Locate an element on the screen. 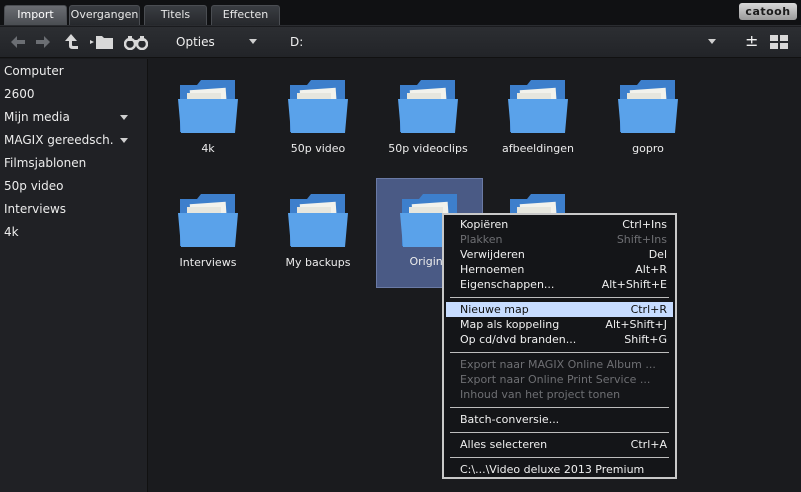  sidebar-item-label: Filmsjablonen is located at coordinates (45, 163).